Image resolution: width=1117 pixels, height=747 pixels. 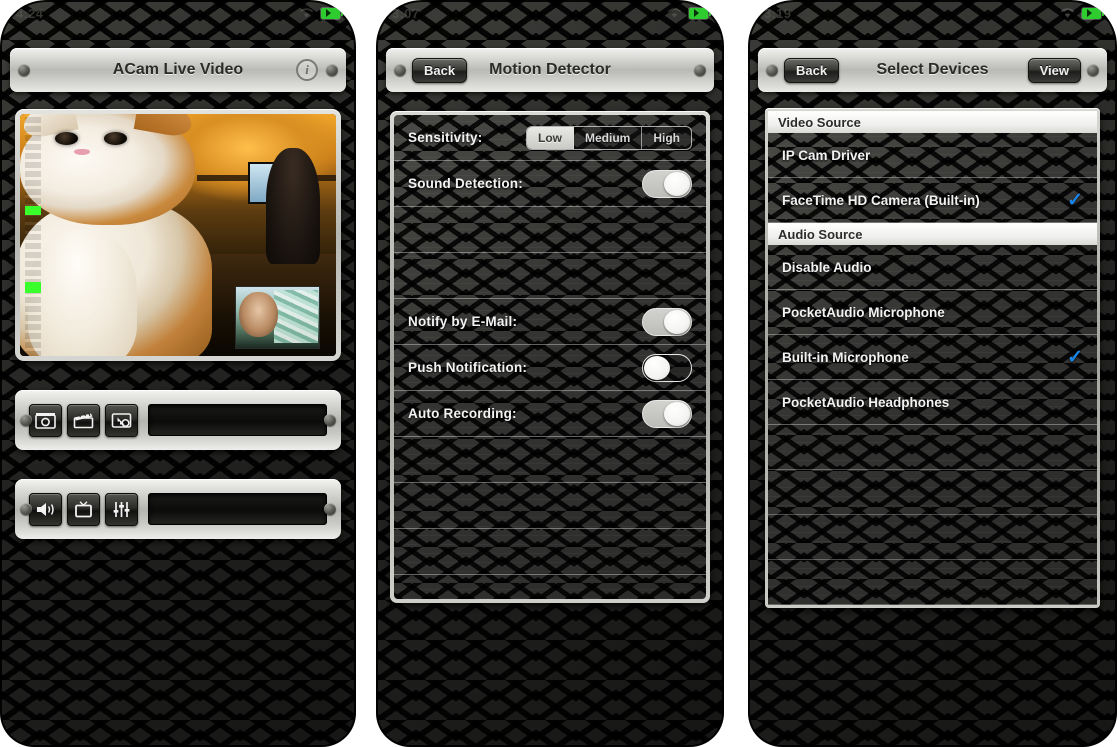 What do you see at coordinates (550, 13) in the screenshot?
I see `status-bar: 3:07` at bounding box center [550, 13].